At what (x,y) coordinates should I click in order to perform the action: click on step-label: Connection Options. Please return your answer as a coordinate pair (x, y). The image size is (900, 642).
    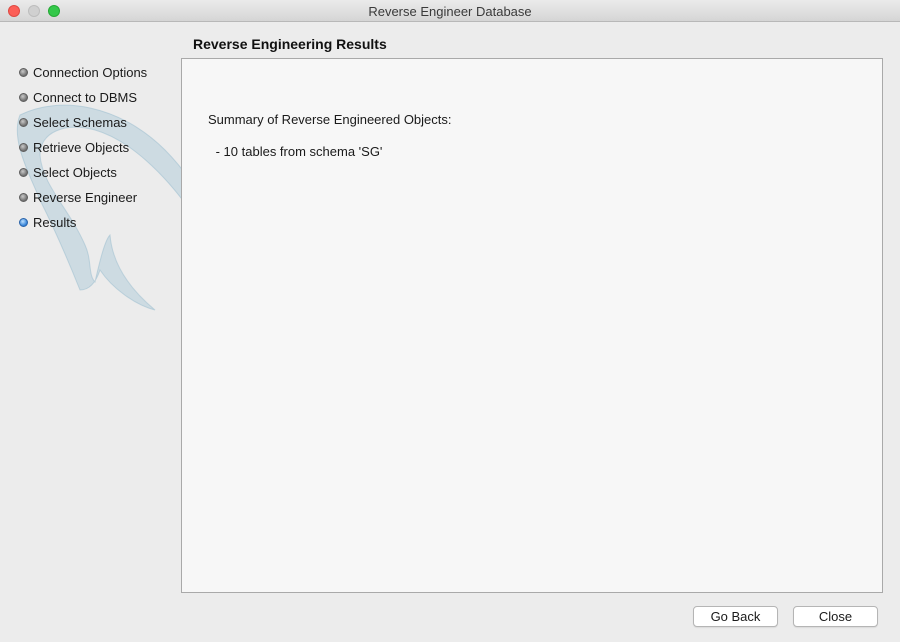
    Looking at the image, I should click on (90, 72).